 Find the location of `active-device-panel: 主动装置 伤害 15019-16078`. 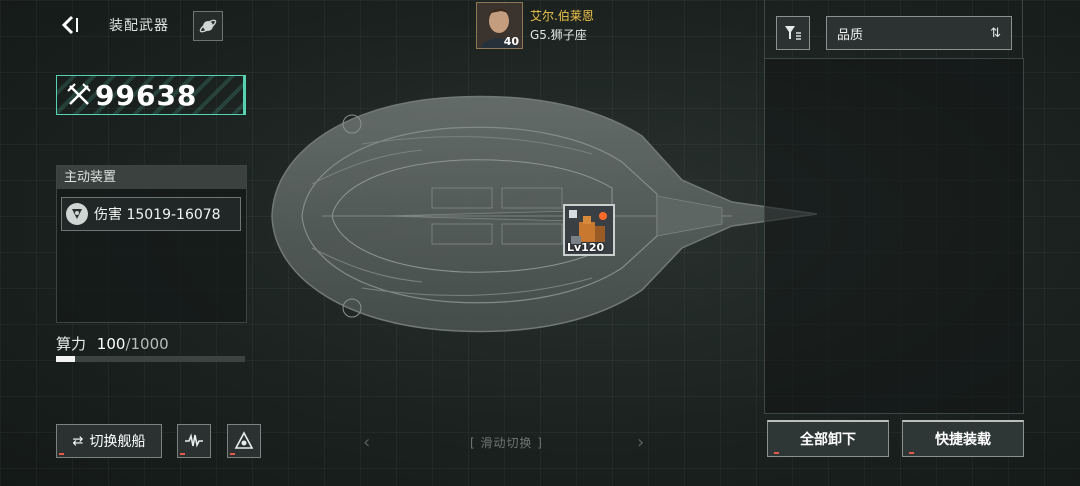

active-device-panel: 主动装置 伤害 15019-16078 is located at coordinates (151, 244).